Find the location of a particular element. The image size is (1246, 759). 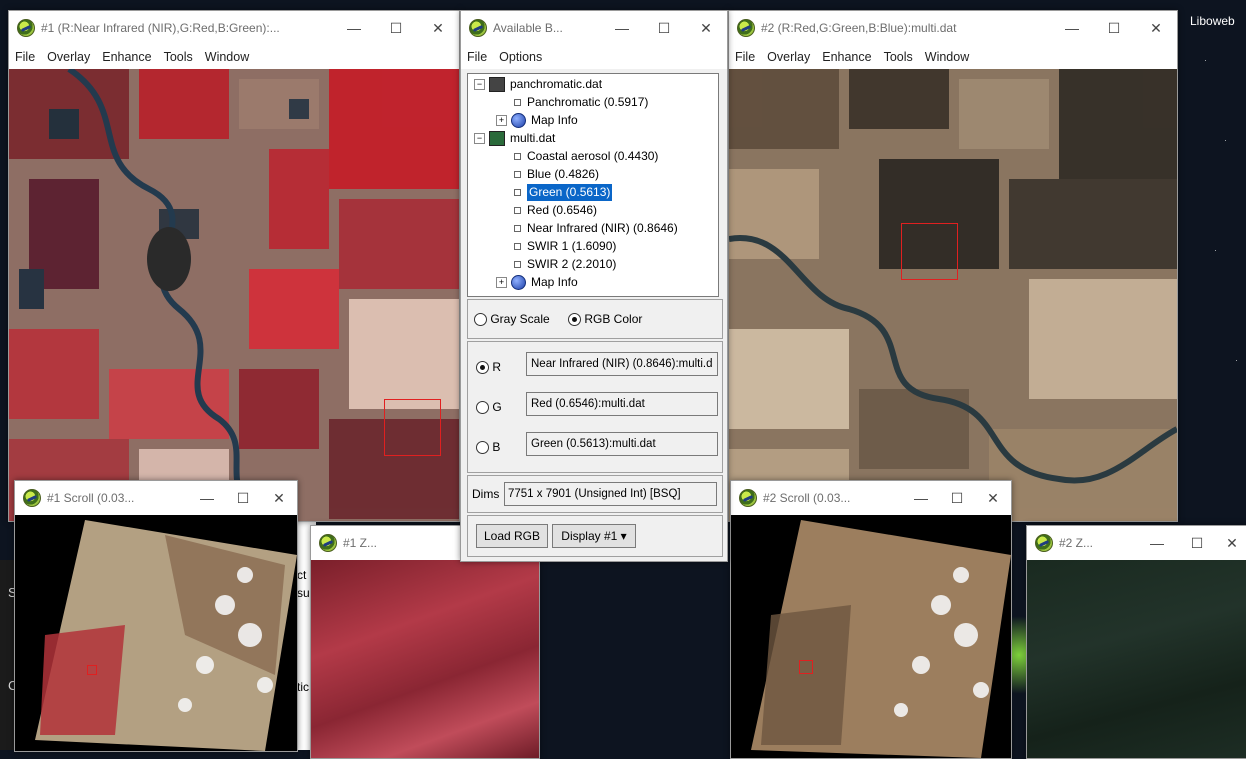

tree-band-selected: Green (0.5613) is located at coordinates (562, 192).